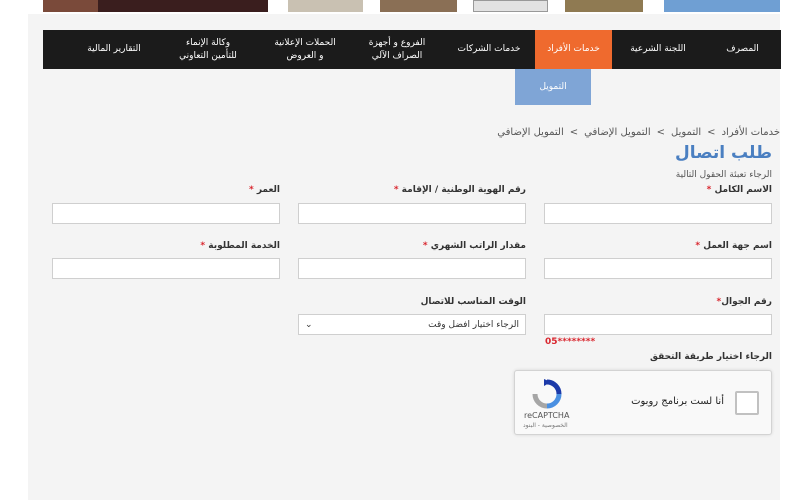 The image size is (800, 500). I want to click on employer-label: اسم جهة العمل *, so click(733, 246).